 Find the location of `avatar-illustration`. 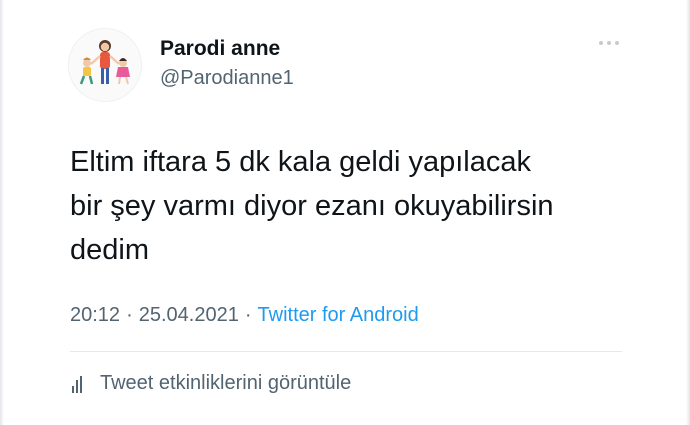

avatar-illustration is located at coordinates (104, 62).